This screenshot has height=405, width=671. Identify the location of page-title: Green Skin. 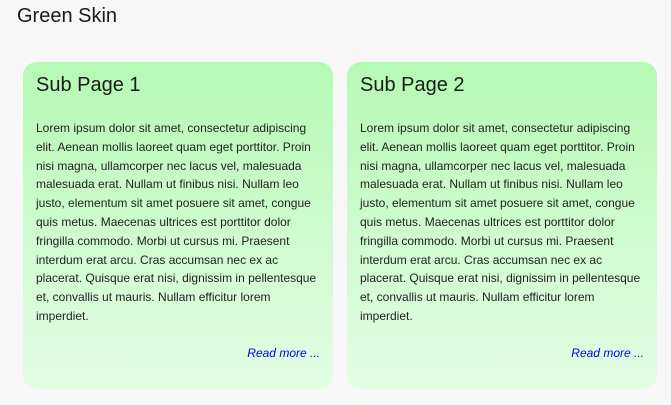
(67, 16).